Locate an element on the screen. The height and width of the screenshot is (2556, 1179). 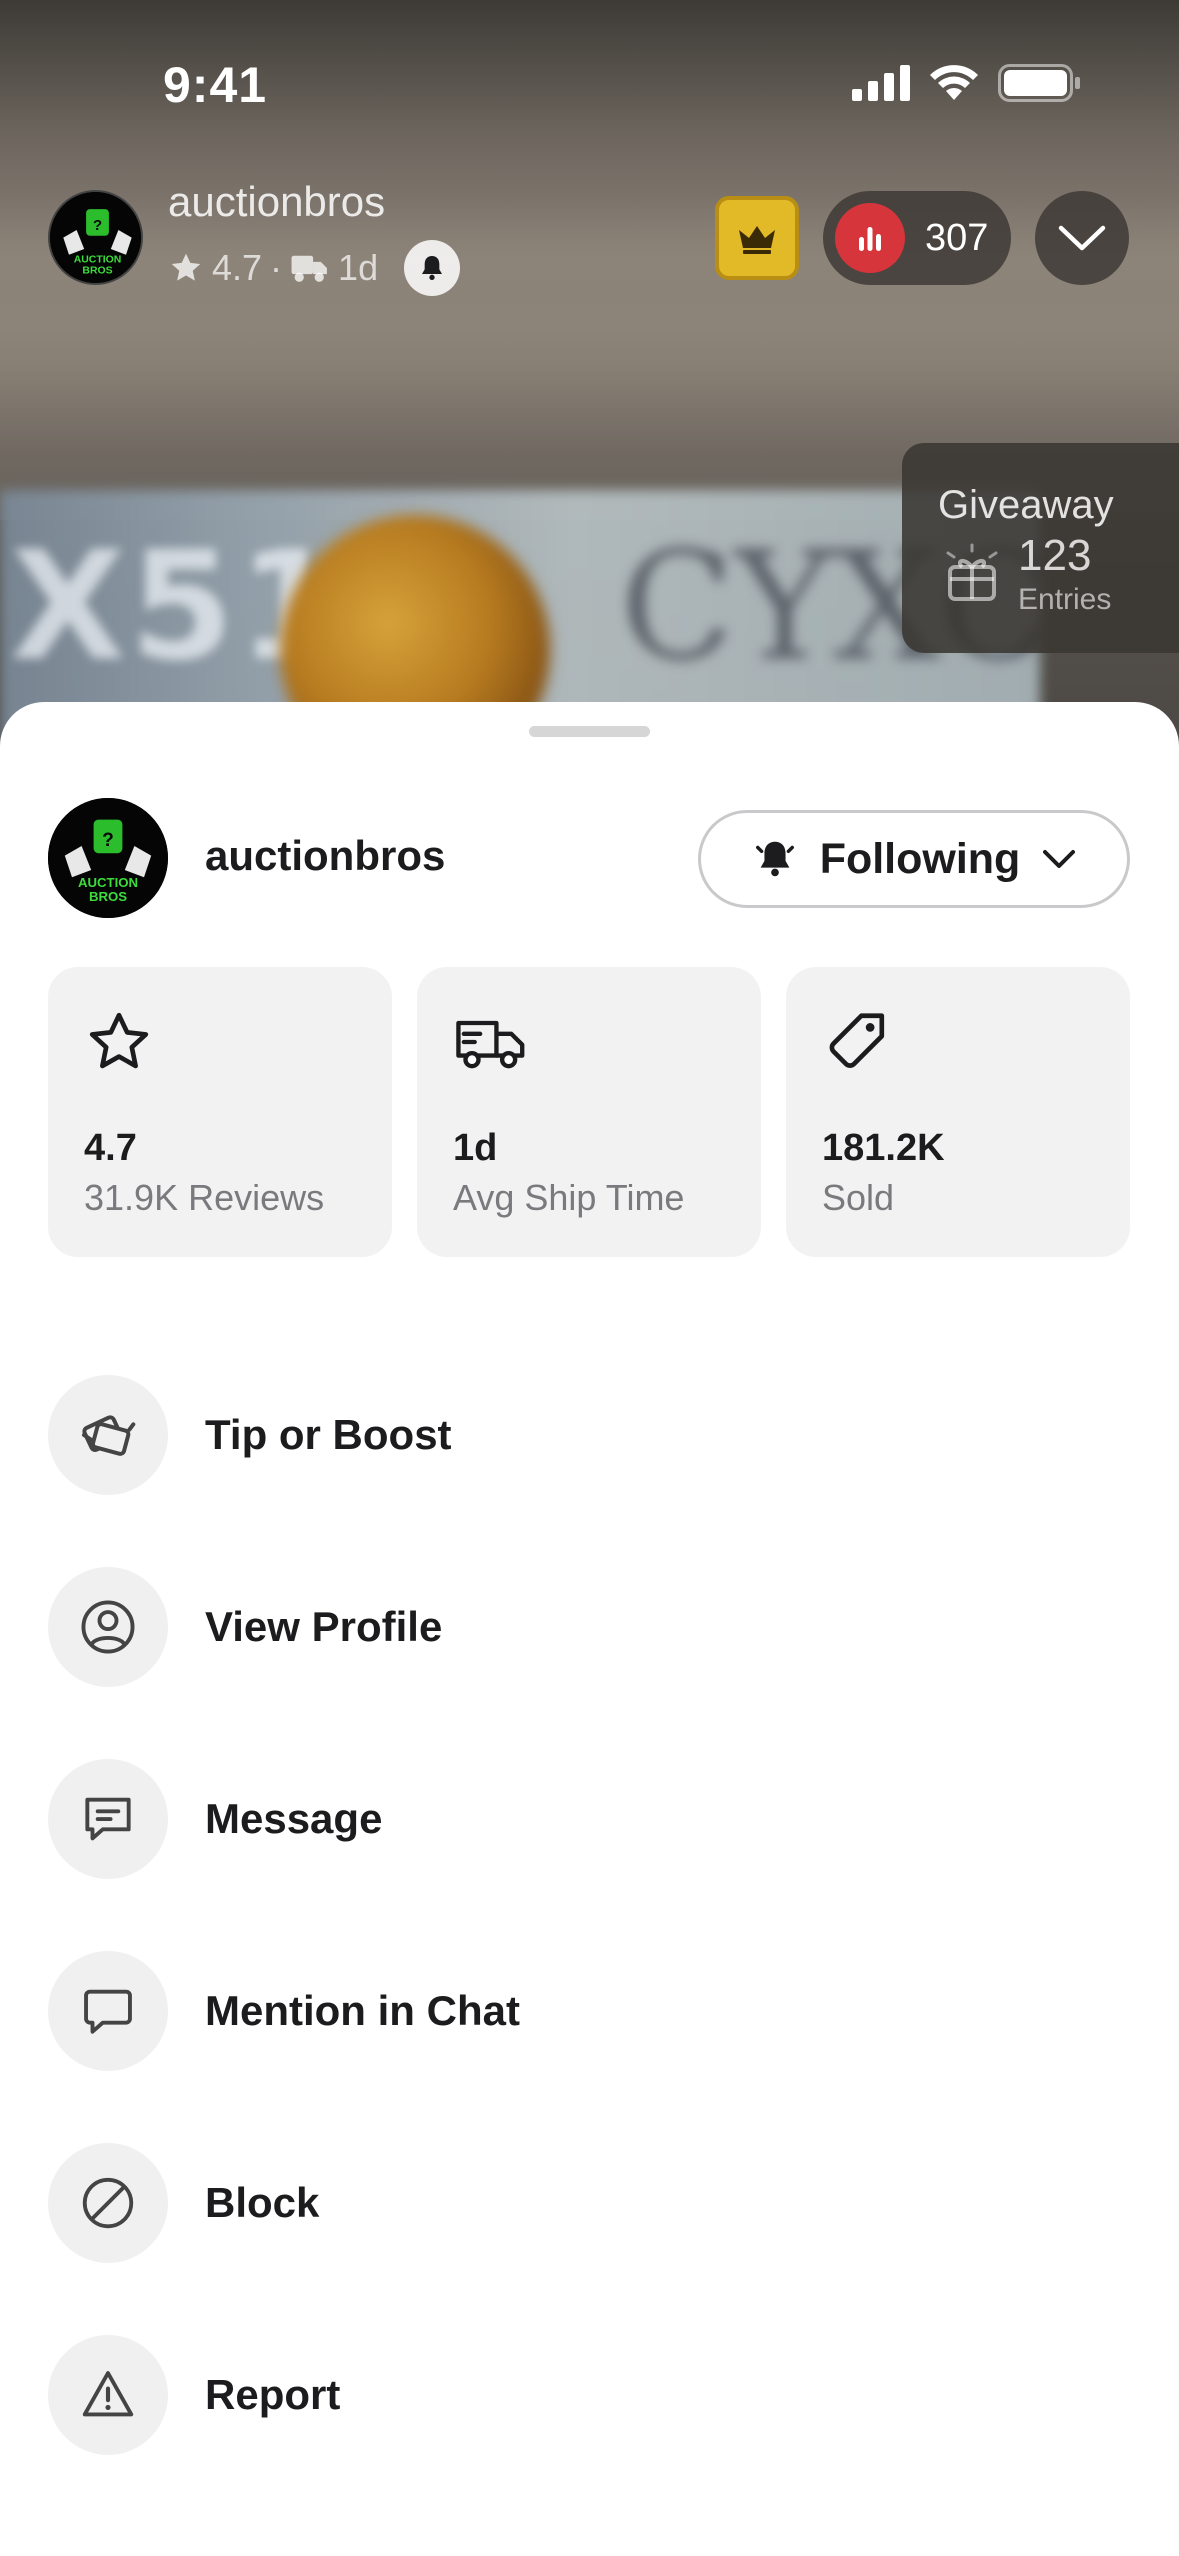
viewer-count-pill: 307 is located at coordinates (917, 238).